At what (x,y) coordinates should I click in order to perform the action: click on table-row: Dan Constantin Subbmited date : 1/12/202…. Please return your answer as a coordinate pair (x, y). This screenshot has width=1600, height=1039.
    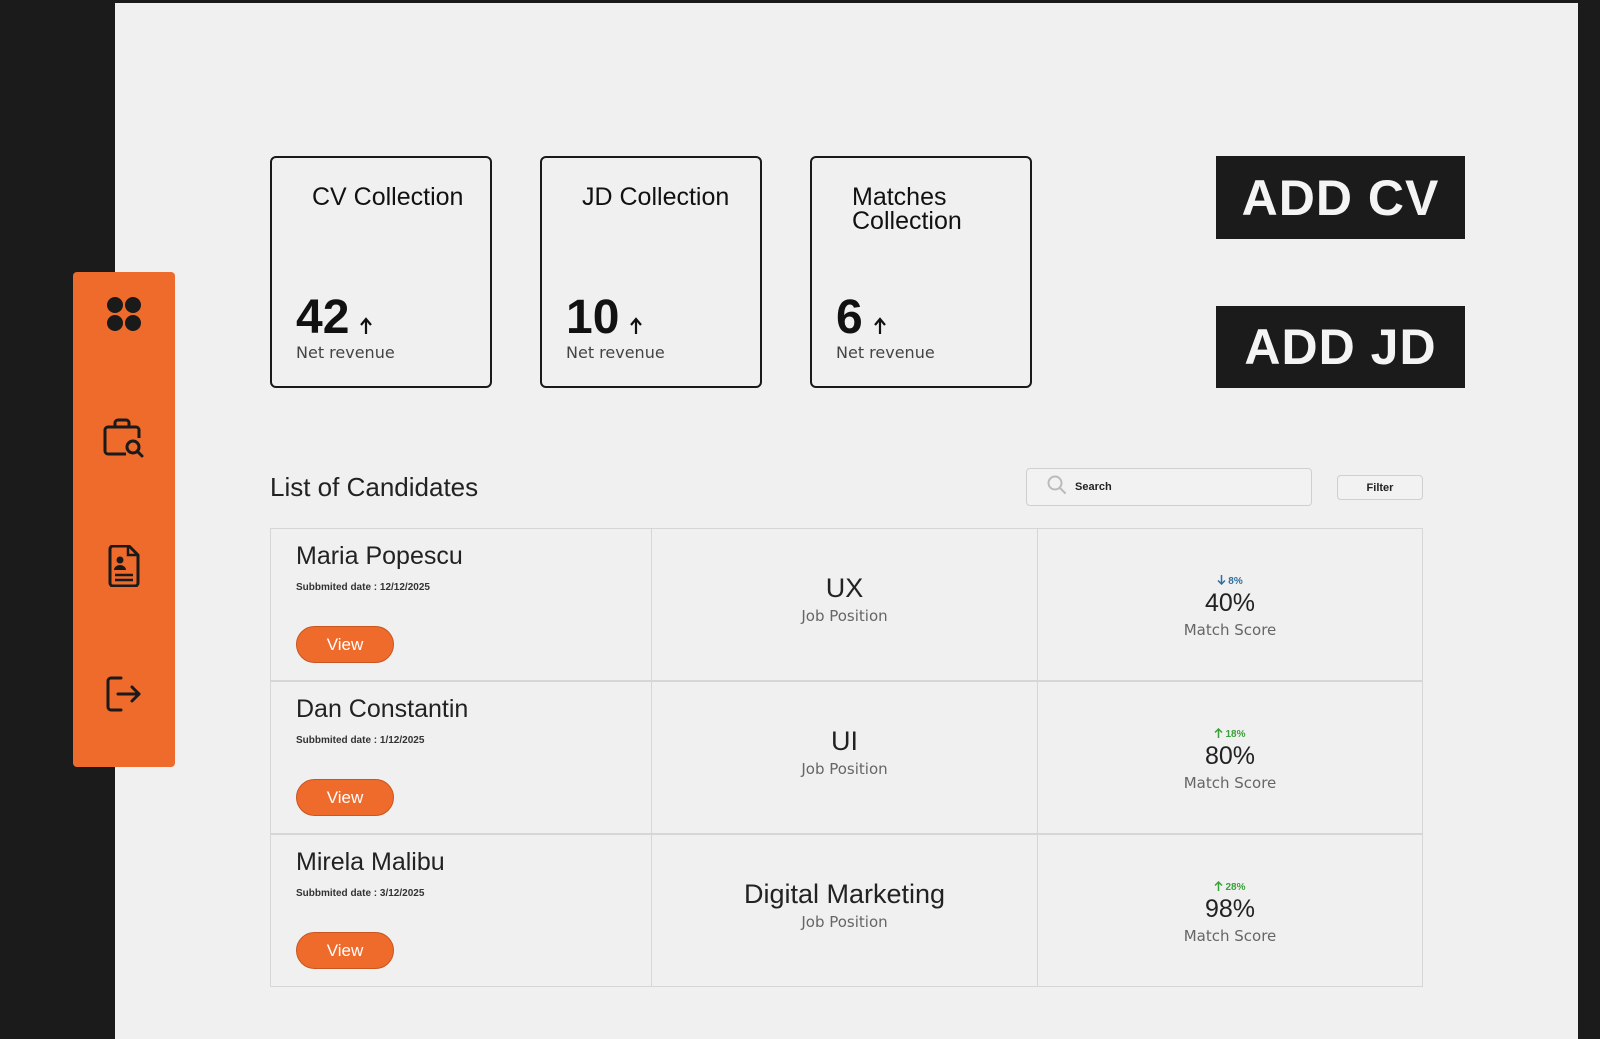
    Looking at the image, I should click on (846, 757).